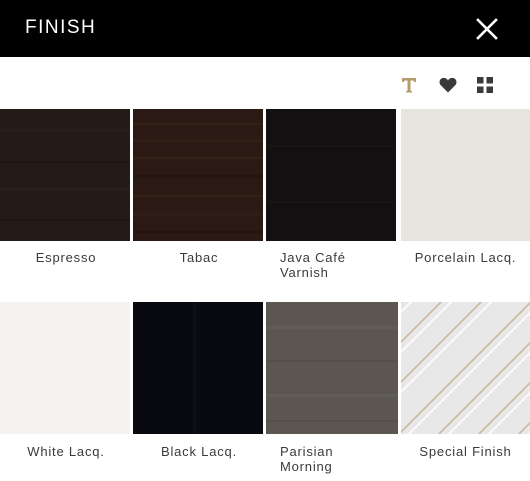  I want to click on special-finish-texture, so click(465, 368).